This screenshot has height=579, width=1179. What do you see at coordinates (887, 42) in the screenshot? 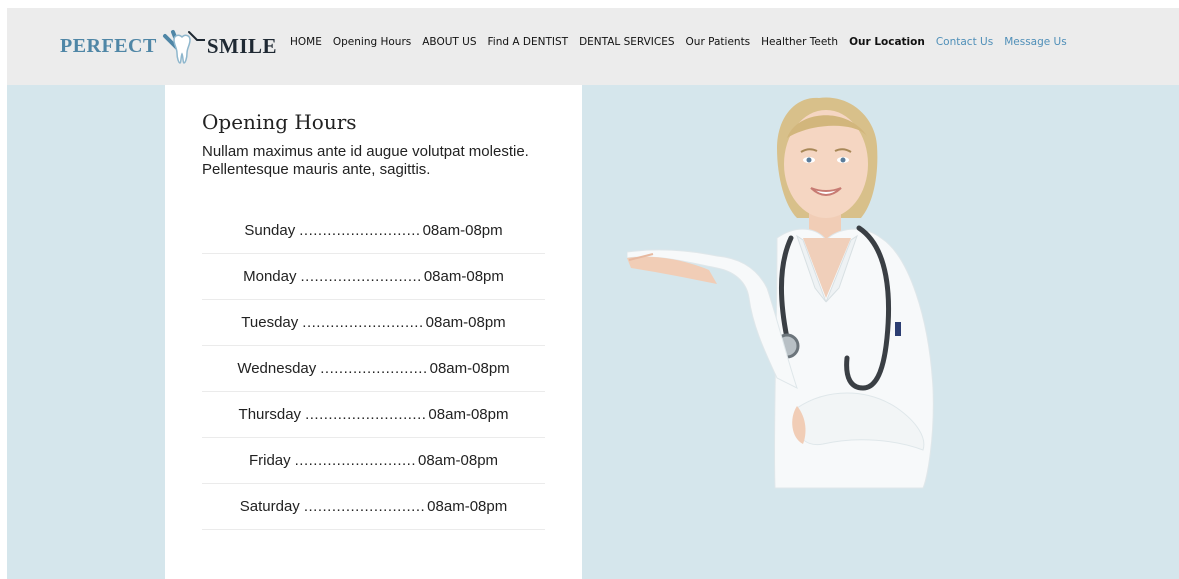
I see `nav-our-location: Our Location` at bounding box center [887, 42].